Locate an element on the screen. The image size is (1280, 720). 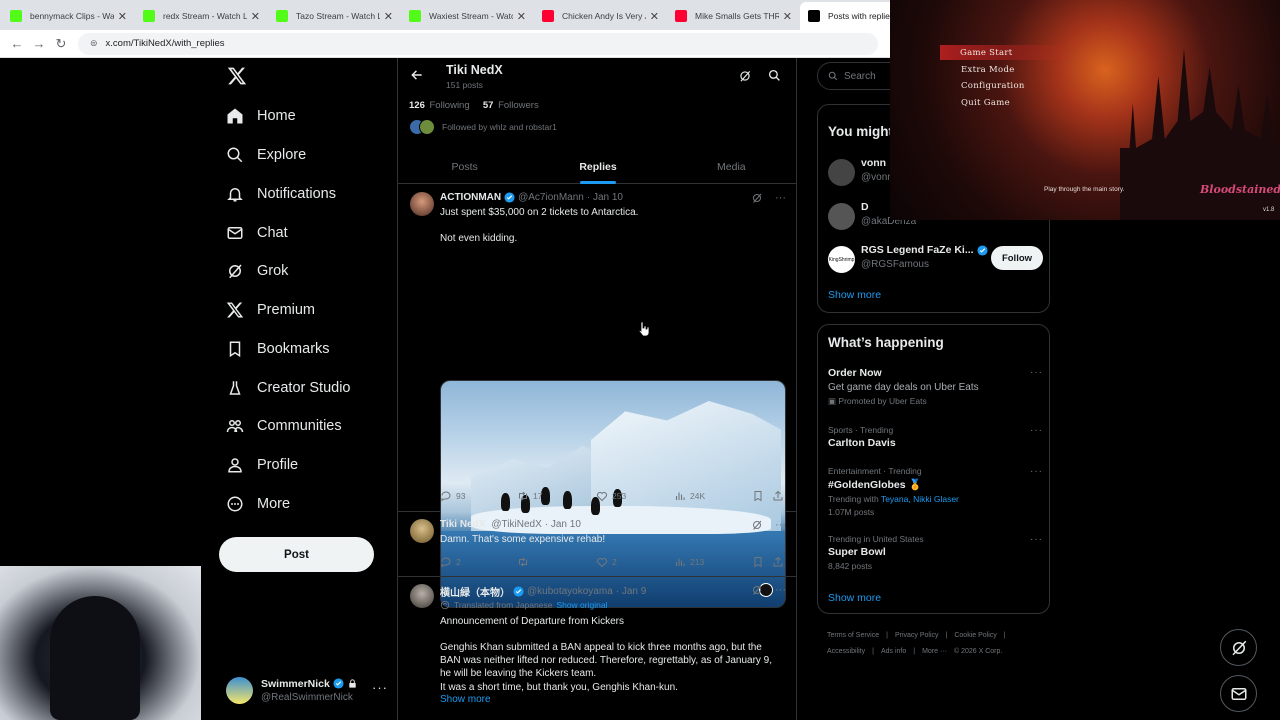
nav-home: Home is located at coordinates (261, 116).